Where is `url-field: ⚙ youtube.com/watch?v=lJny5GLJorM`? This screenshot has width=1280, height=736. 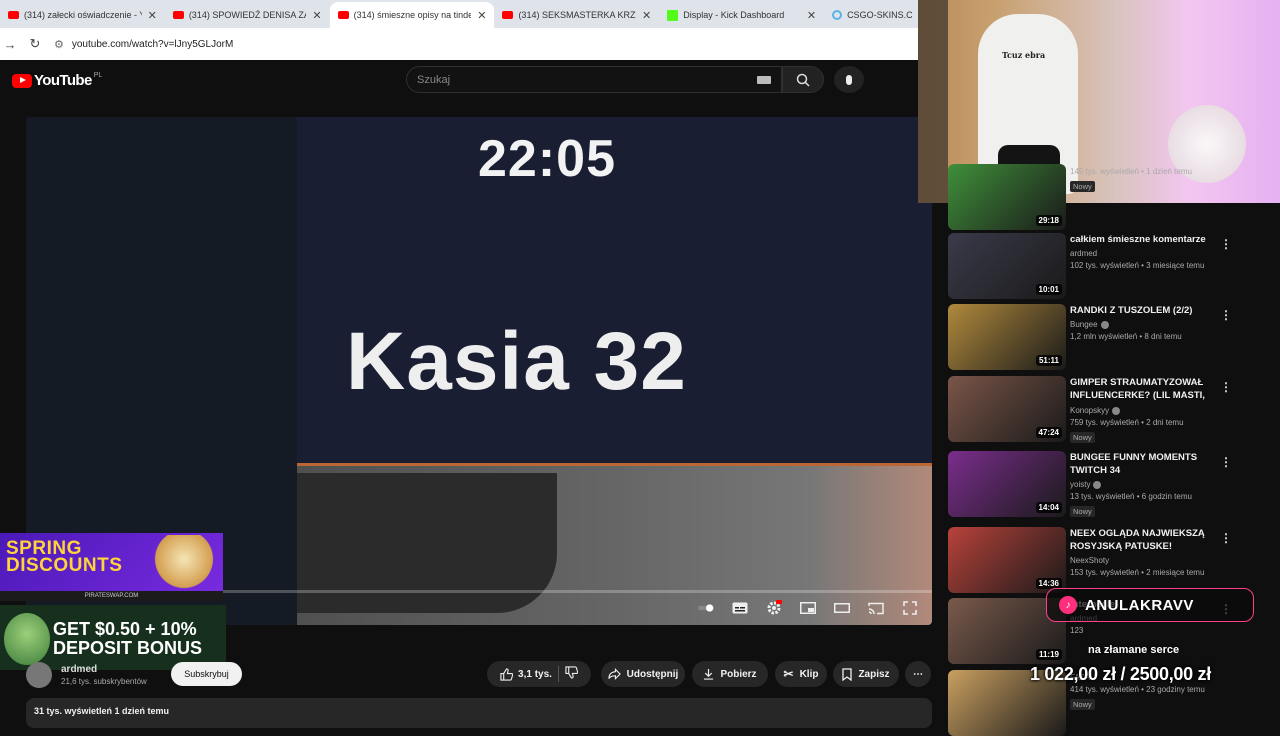
url-field: ⚙ youtube.com/watch?v=lJny5GLJorM is located at coordinates (143, 44).